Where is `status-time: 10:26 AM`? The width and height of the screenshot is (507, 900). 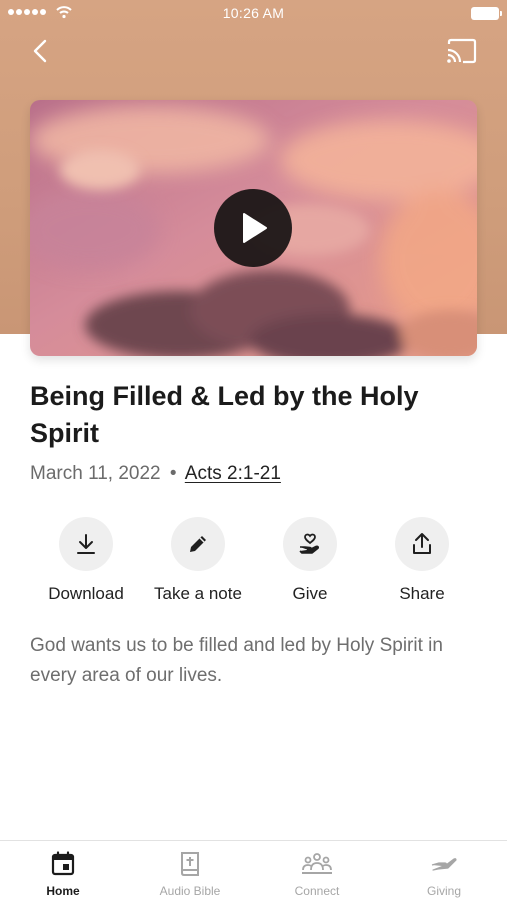
status-time: 10:26 AM is located at coordinates (253, 13).